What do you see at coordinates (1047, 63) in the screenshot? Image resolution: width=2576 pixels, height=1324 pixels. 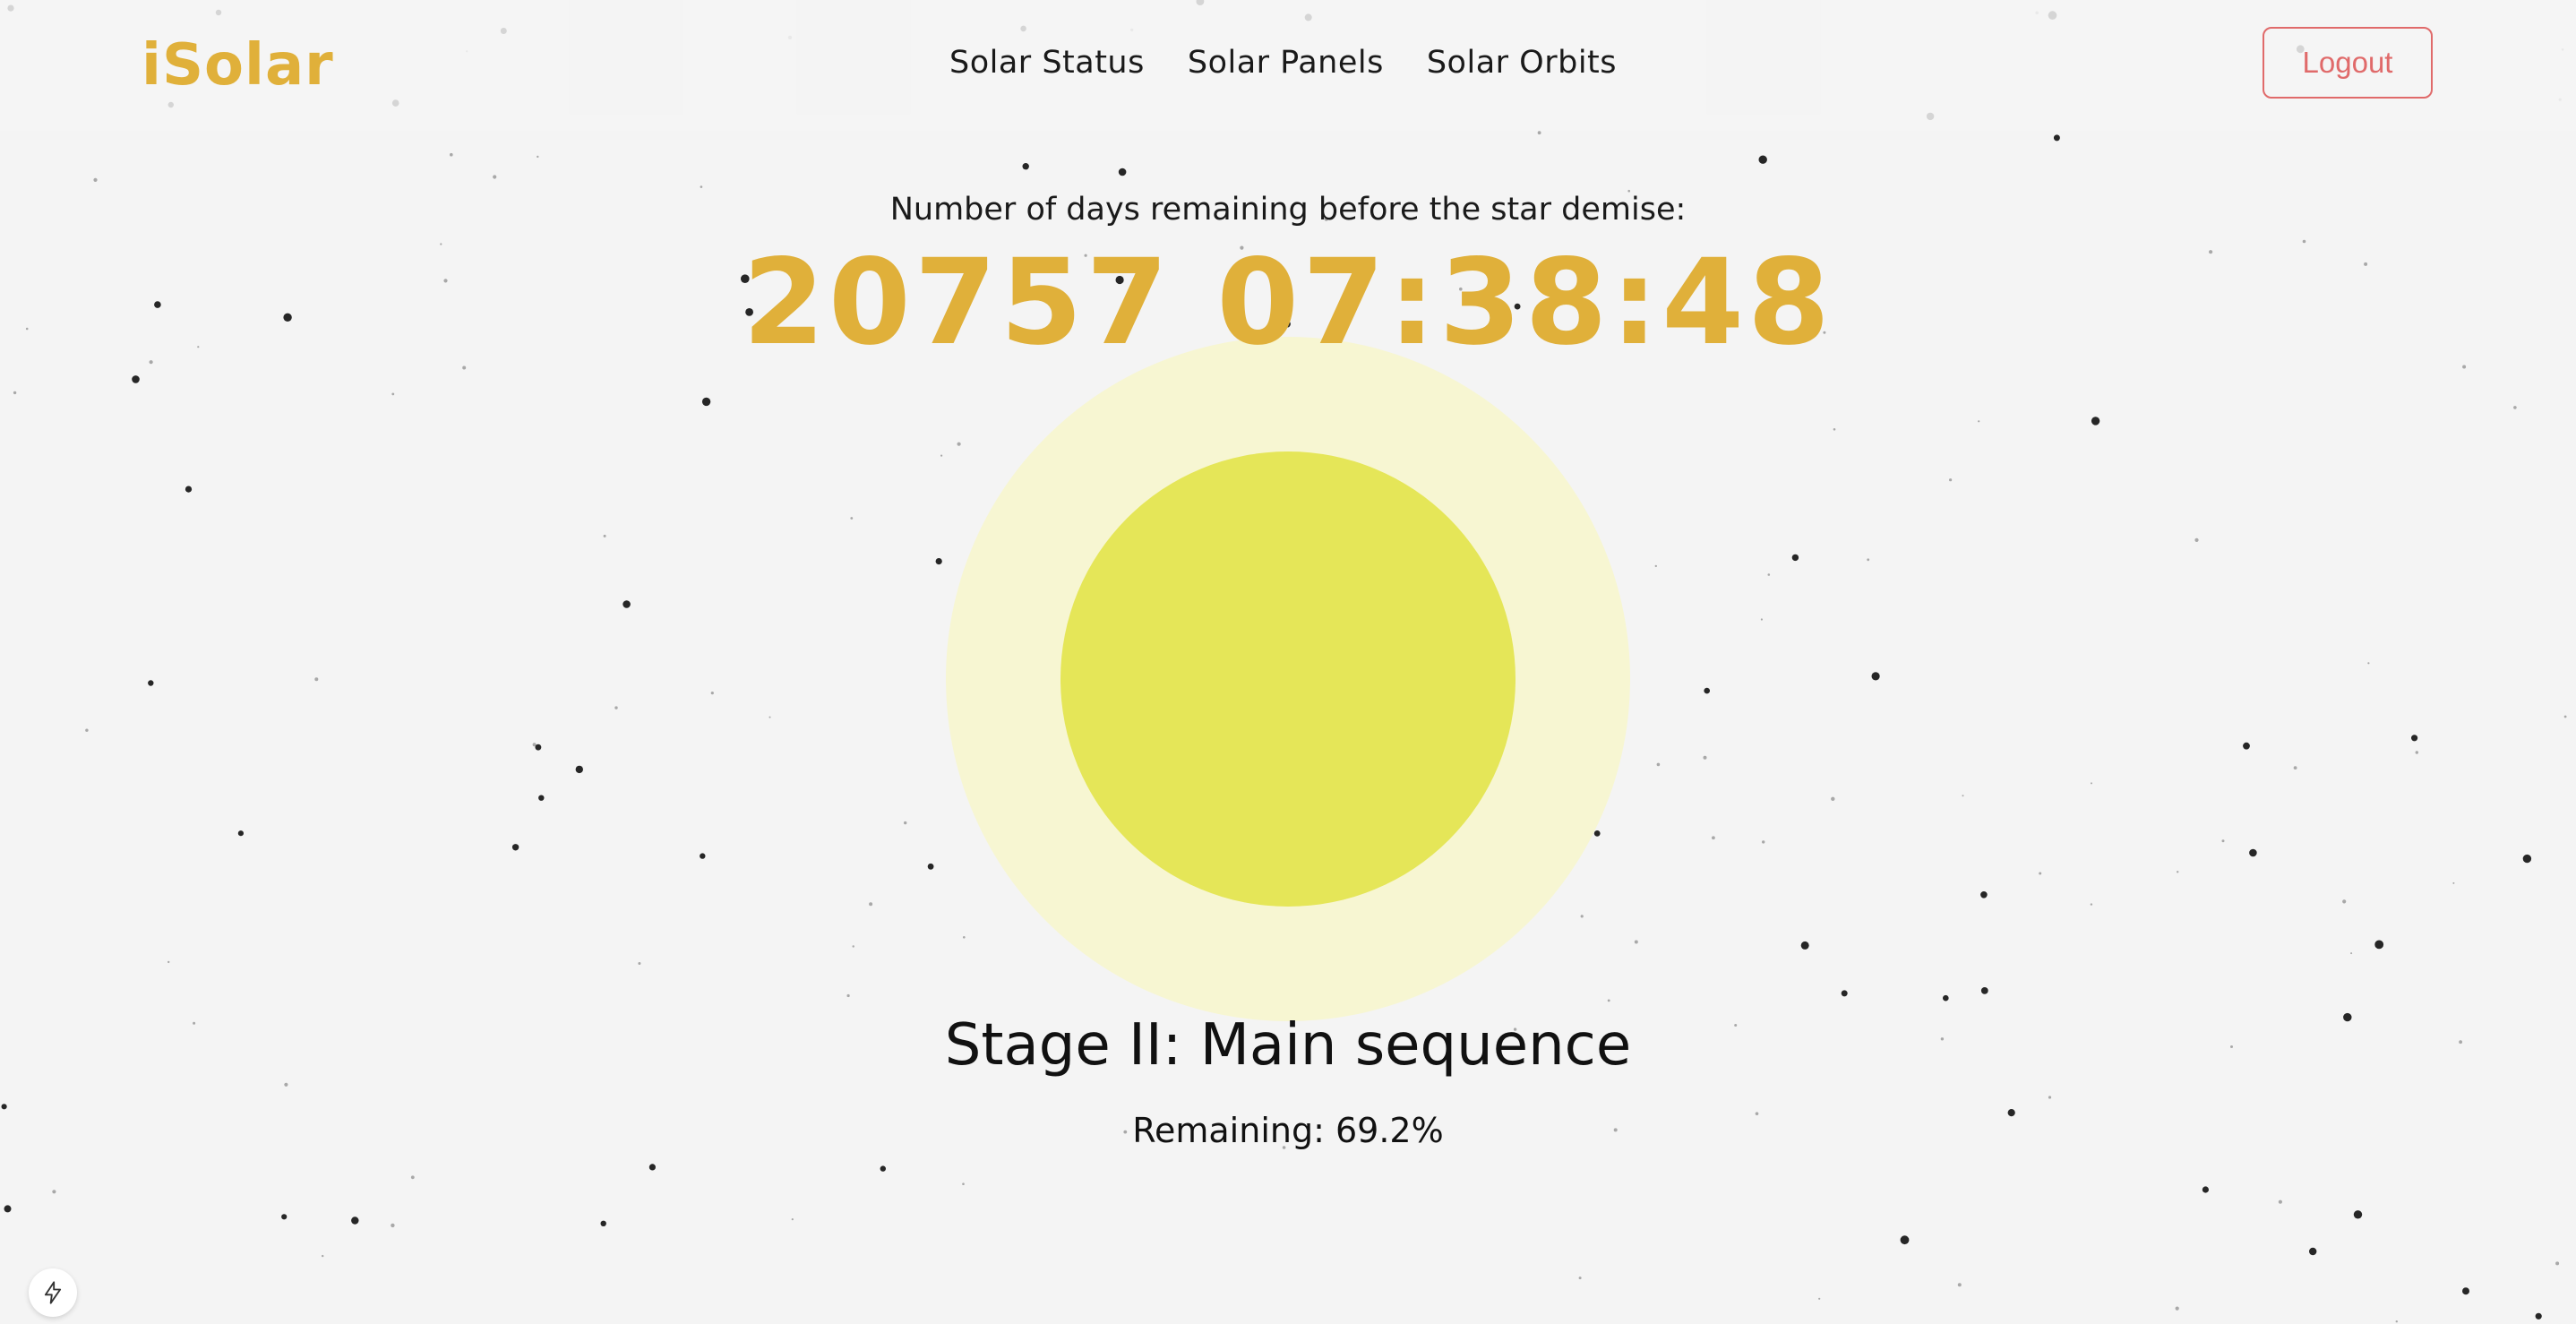 I see `nav-link-solar-status: Solar Status` at bounding box center [1047, 63].